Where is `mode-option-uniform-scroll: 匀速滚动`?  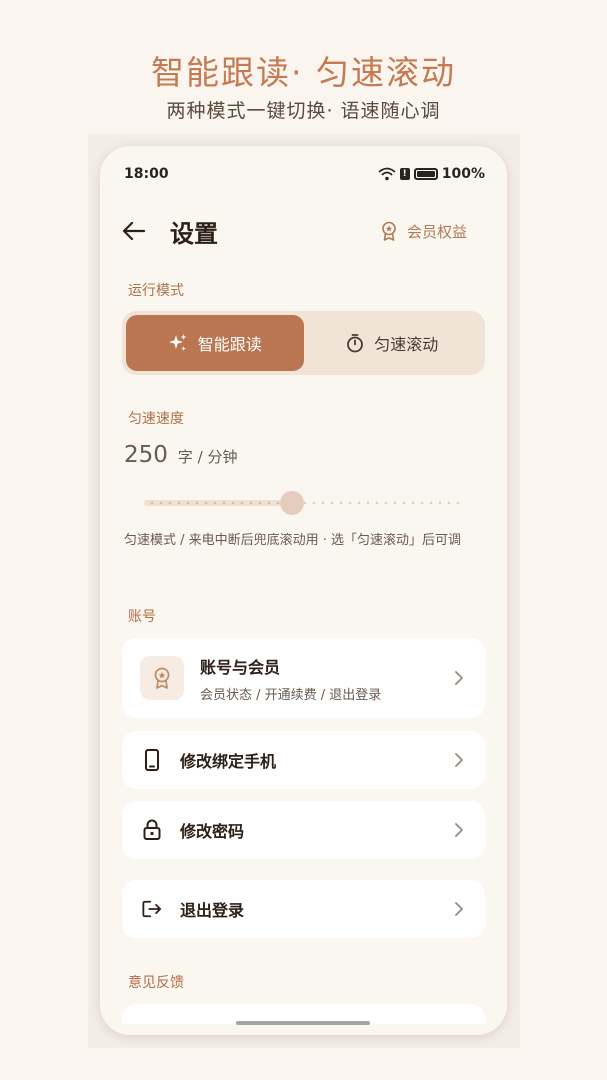
mode-option-uniform-scroll: 匀速滚动 is located at coordinates (393, 343).